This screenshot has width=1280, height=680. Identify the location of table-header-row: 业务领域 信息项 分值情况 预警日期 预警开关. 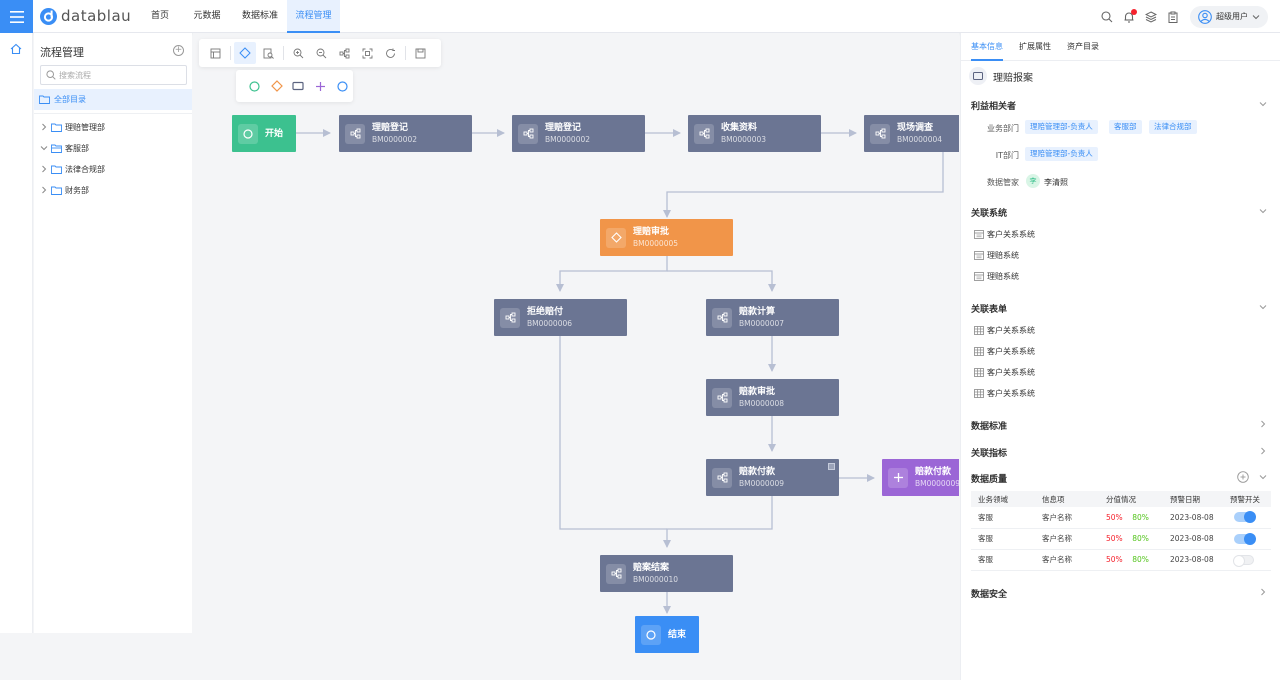
(1121, 499).